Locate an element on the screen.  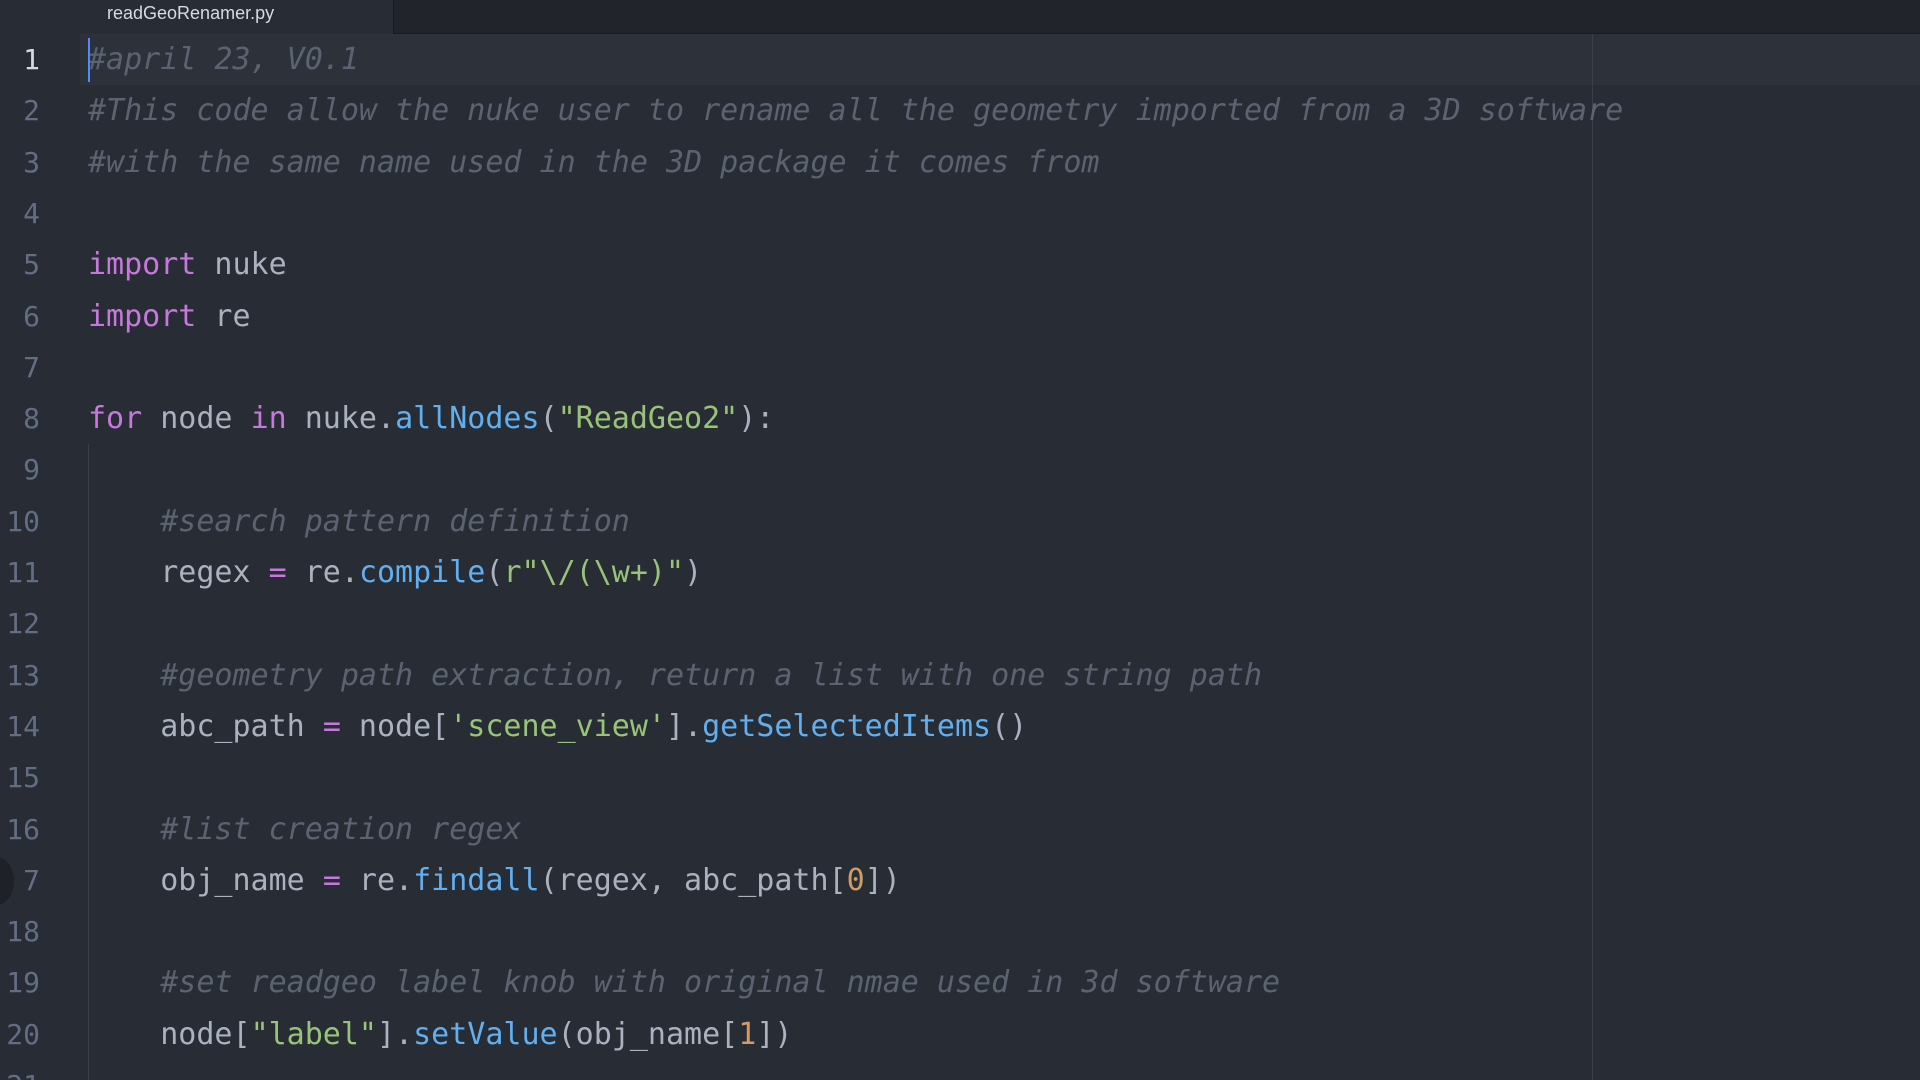
code-line: import re is located at coordinates (169, 316).